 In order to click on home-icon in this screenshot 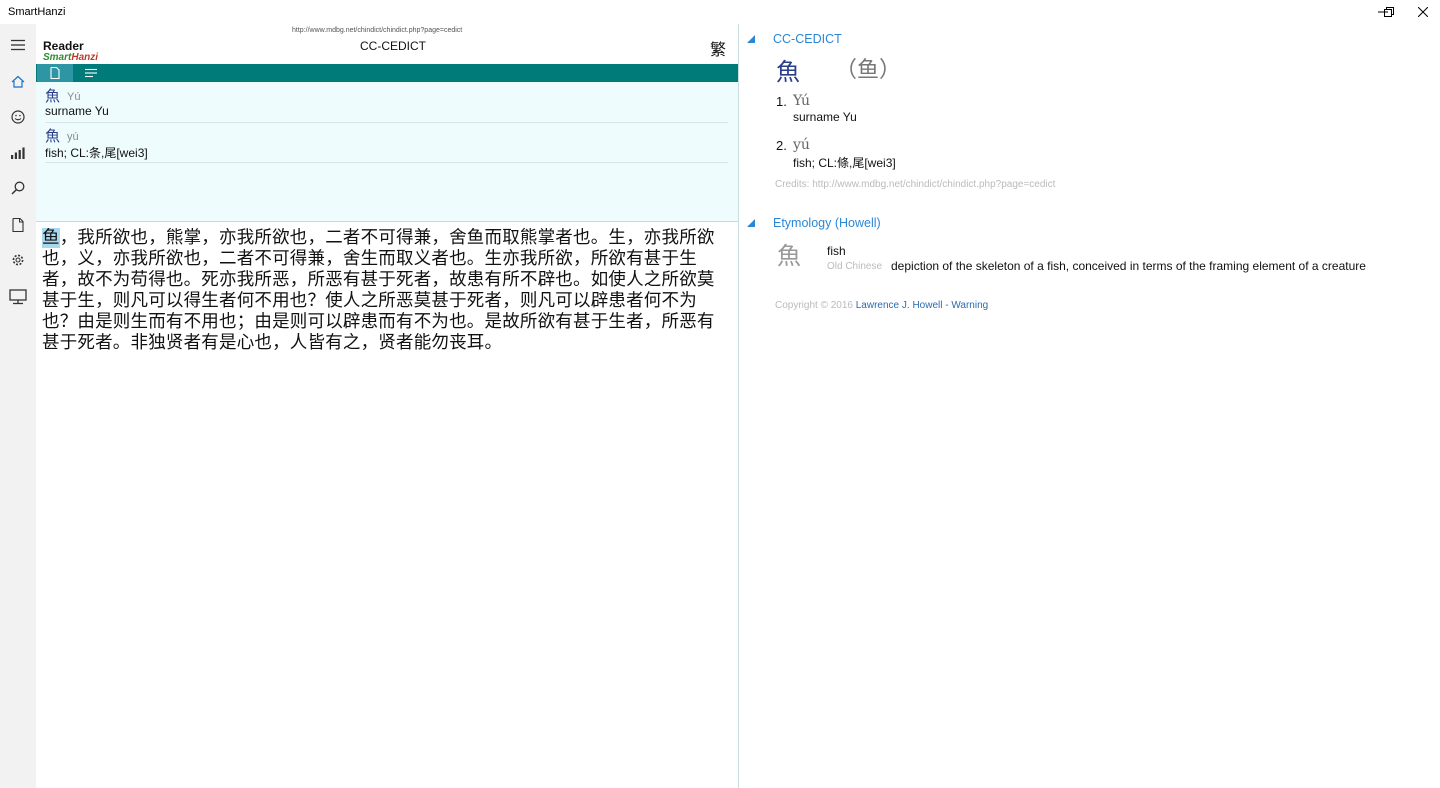, I will do `click(18, 81)`.